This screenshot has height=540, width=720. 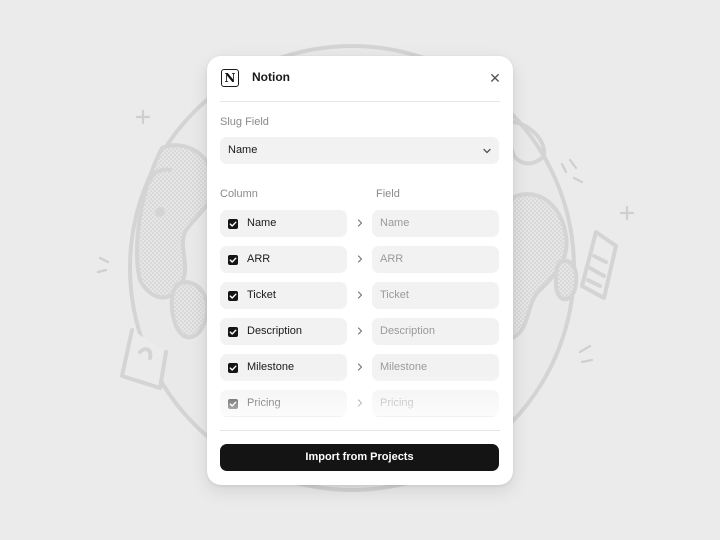 I want to click on mapping-row: Pricing Pricing, so click(x=360, y=403).